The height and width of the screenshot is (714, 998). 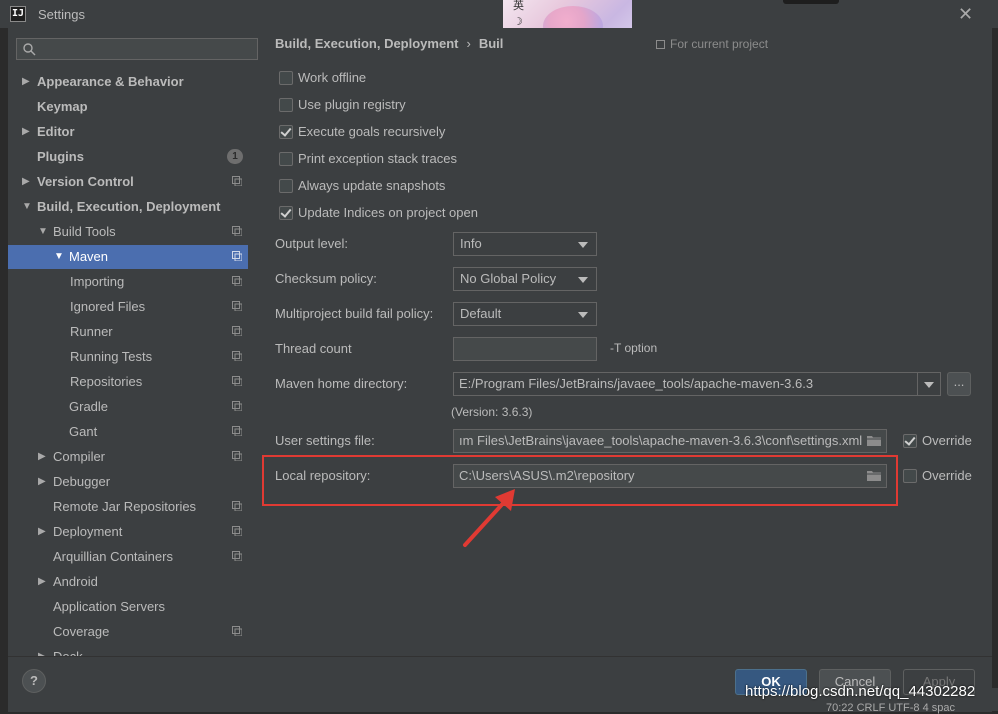 I want to click on checkbox-label: Execute goals recursively, so click(x=372, y=131).